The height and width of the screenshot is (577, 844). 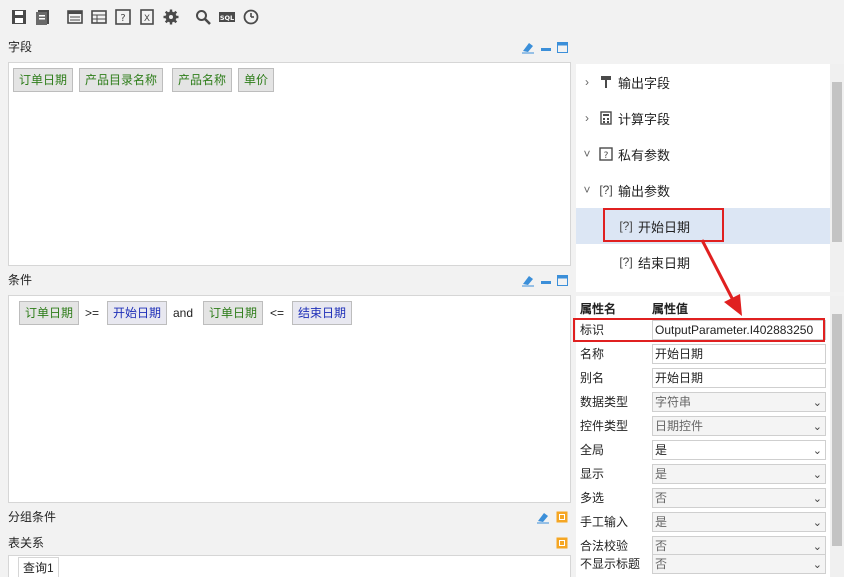 What do you see at coordinates (606, 154) in the screenshot?
I see `private-param-icon: ?` at bounding box center [606, 154].